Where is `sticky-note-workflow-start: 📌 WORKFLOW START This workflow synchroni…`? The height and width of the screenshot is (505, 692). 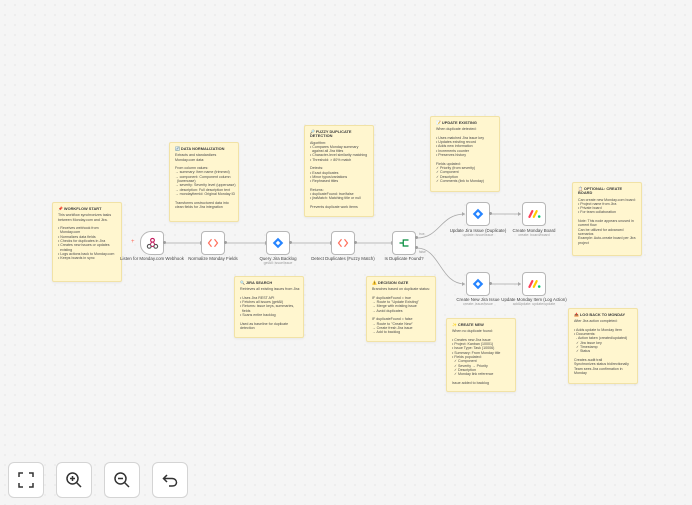 sticky-note-workflow-start: 📌 WORKFLOW START This workflow synchroni… is located at coordinates (87, 242).